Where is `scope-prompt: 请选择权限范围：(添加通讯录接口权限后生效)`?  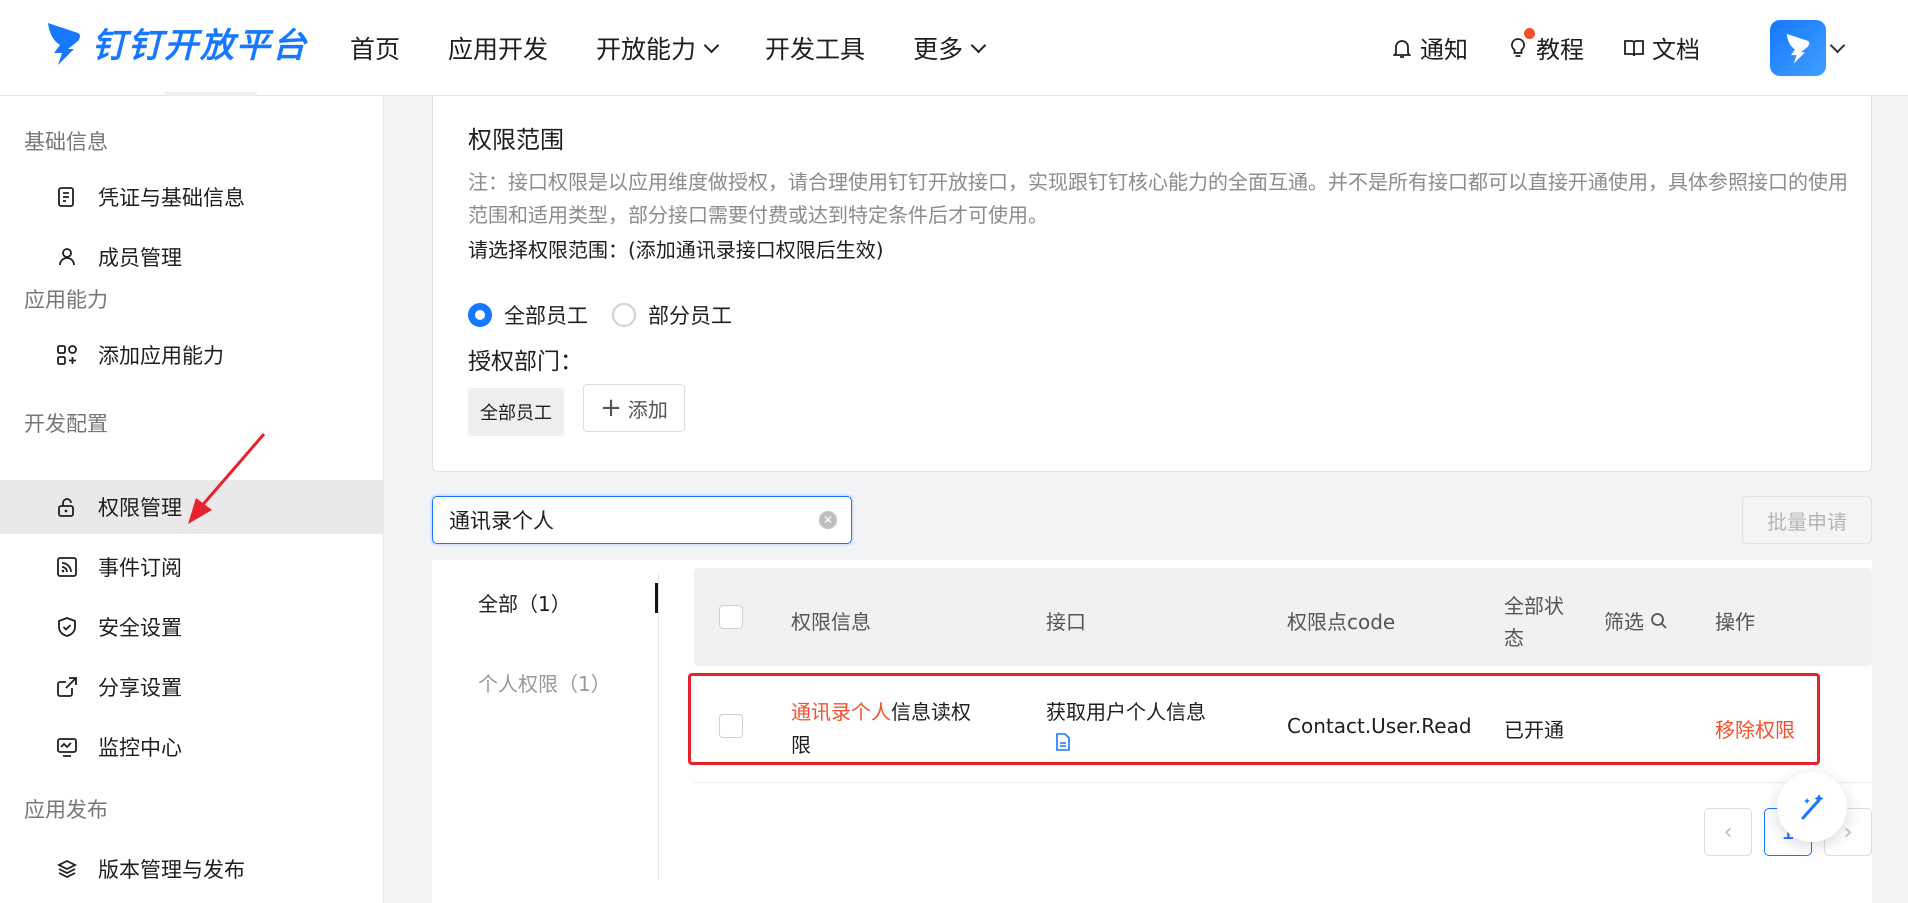
scope-prompt: 请选择权限范围：(添加通讯录接口权限后生效) is located at coordinates (676, 250).